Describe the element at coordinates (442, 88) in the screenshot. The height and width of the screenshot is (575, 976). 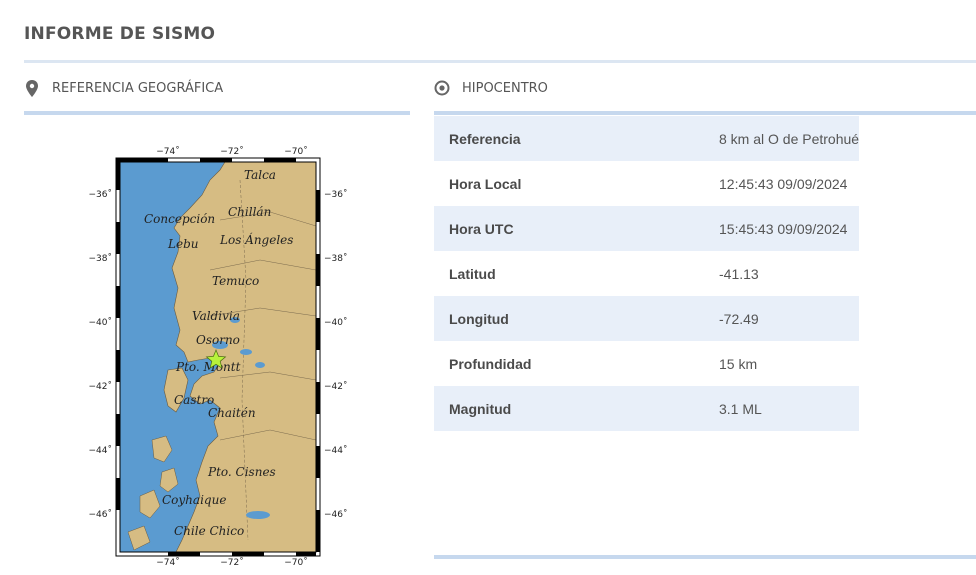
I see `target-icon` at that location.